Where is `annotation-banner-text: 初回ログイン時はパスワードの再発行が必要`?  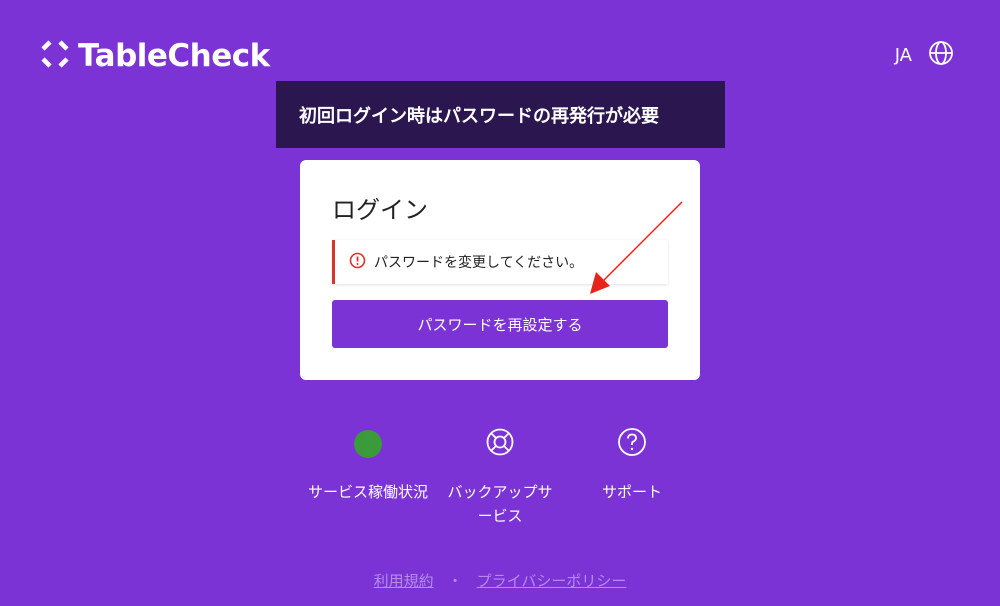
annotation-banner-text: 初回ログイン時はパスワードの再発行が必要 is located at coordinates (479, 116).